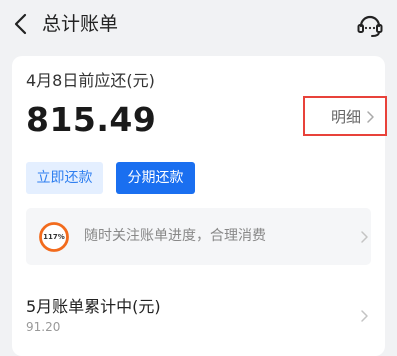 The height and width of the screenshot is (356, 397). I want to click on customer-service-button, so click(370, 25).